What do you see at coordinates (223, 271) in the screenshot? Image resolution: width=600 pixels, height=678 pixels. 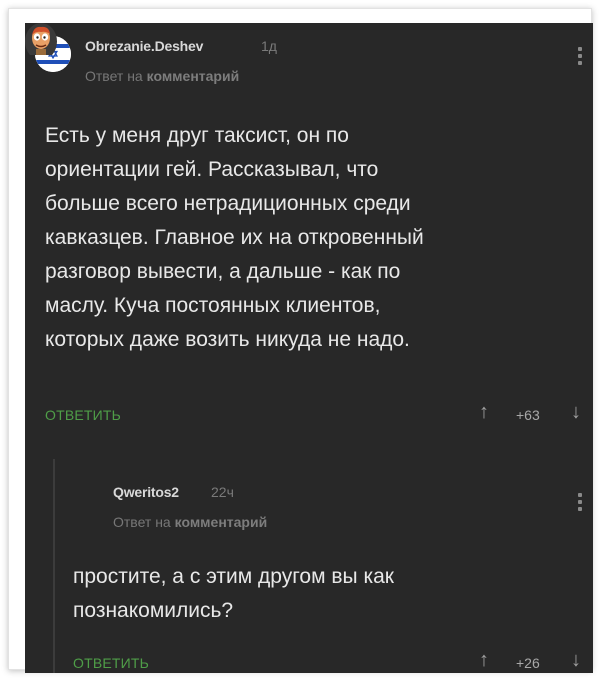 I see `comment-text-line: разговор вывести, а дальше - как по` at bounding box center [223, 271].